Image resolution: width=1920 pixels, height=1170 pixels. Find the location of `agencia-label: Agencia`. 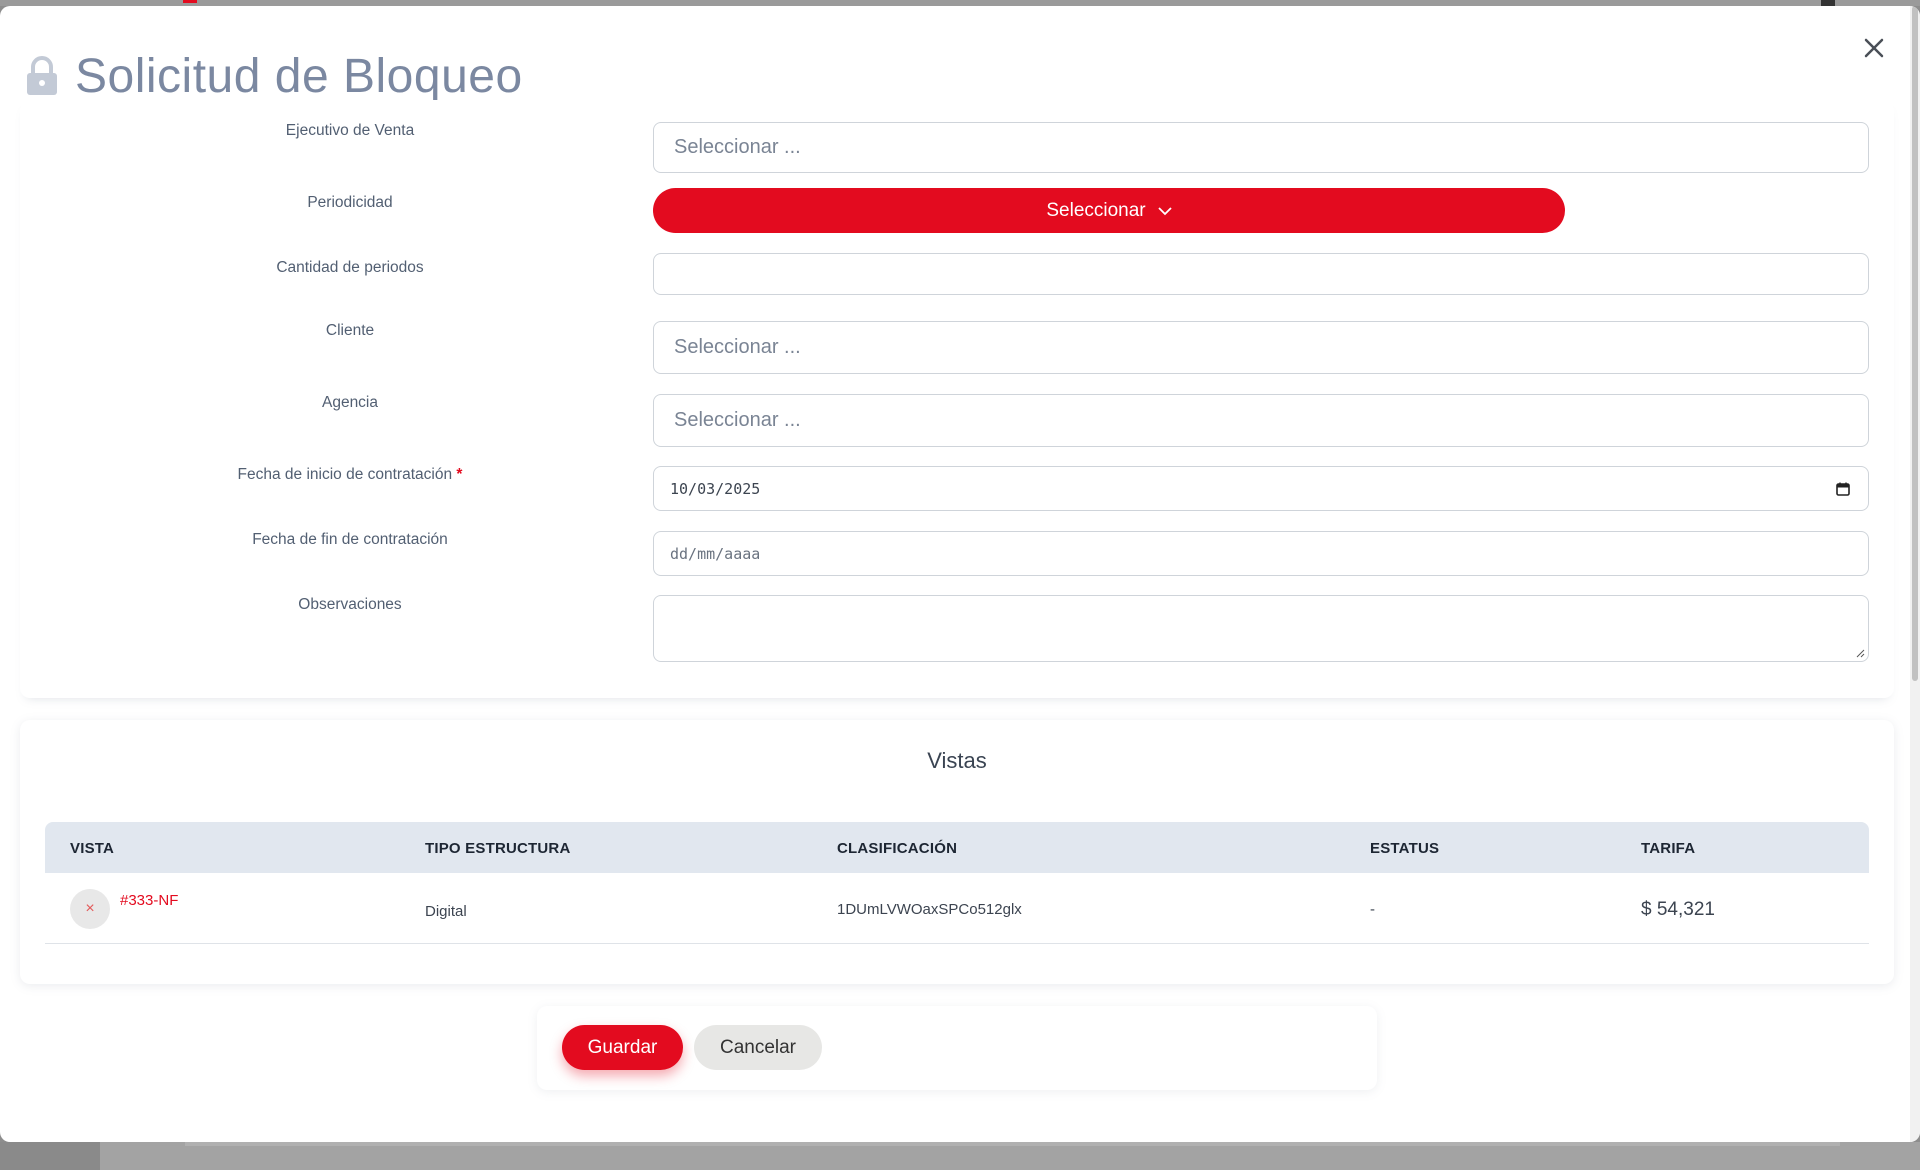

agencia-label: Agencia is located at coordinates (349, 402).